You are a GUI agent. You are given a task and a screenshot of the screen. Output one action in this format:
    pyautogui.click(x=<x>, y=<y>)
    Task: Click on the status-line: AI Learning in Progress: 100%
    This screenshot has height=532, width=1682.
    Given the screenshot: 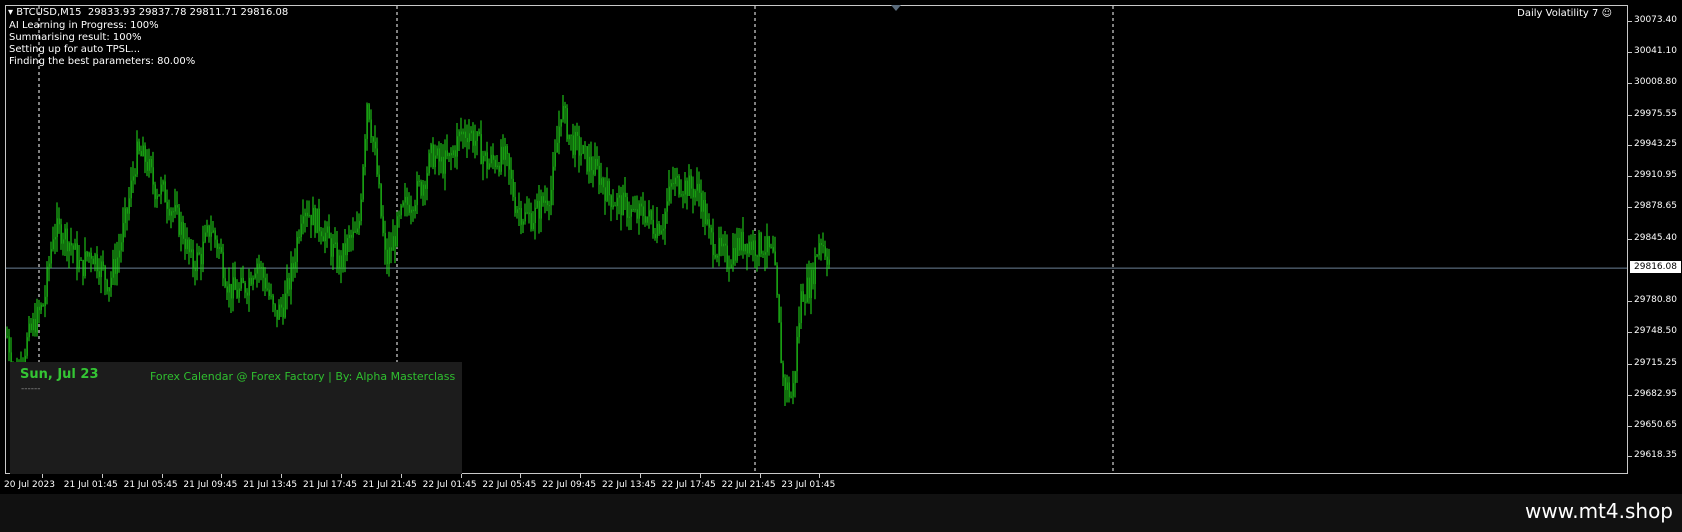 What is the action you would take?
    pyautogui.click(x=84, y=25)
    